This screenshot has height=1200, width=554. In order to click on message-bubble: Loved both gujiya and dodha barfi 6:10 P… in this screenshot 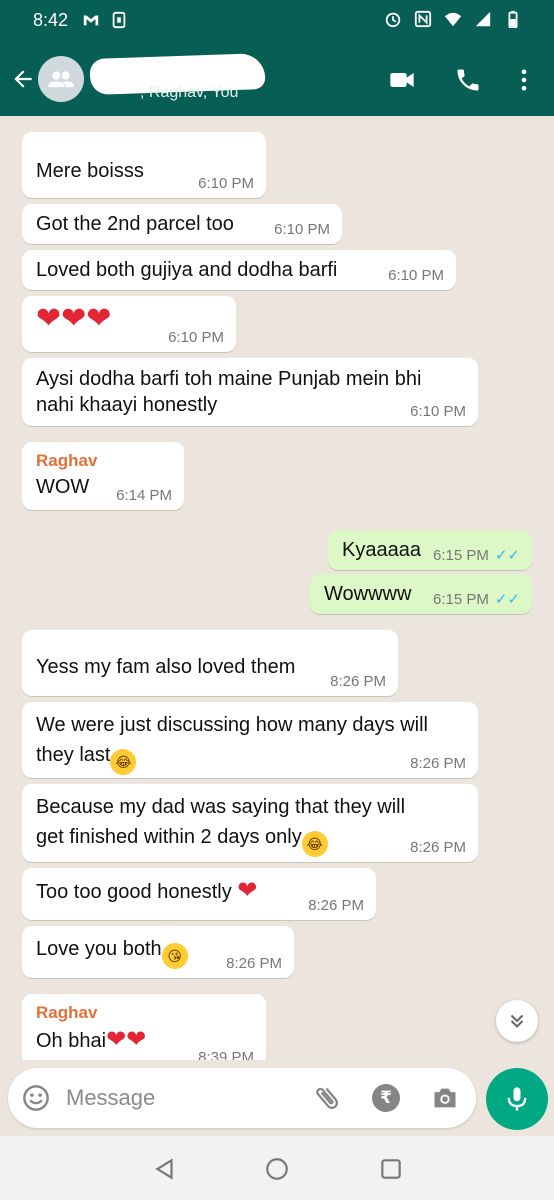, I will do `click(239, 270)`.